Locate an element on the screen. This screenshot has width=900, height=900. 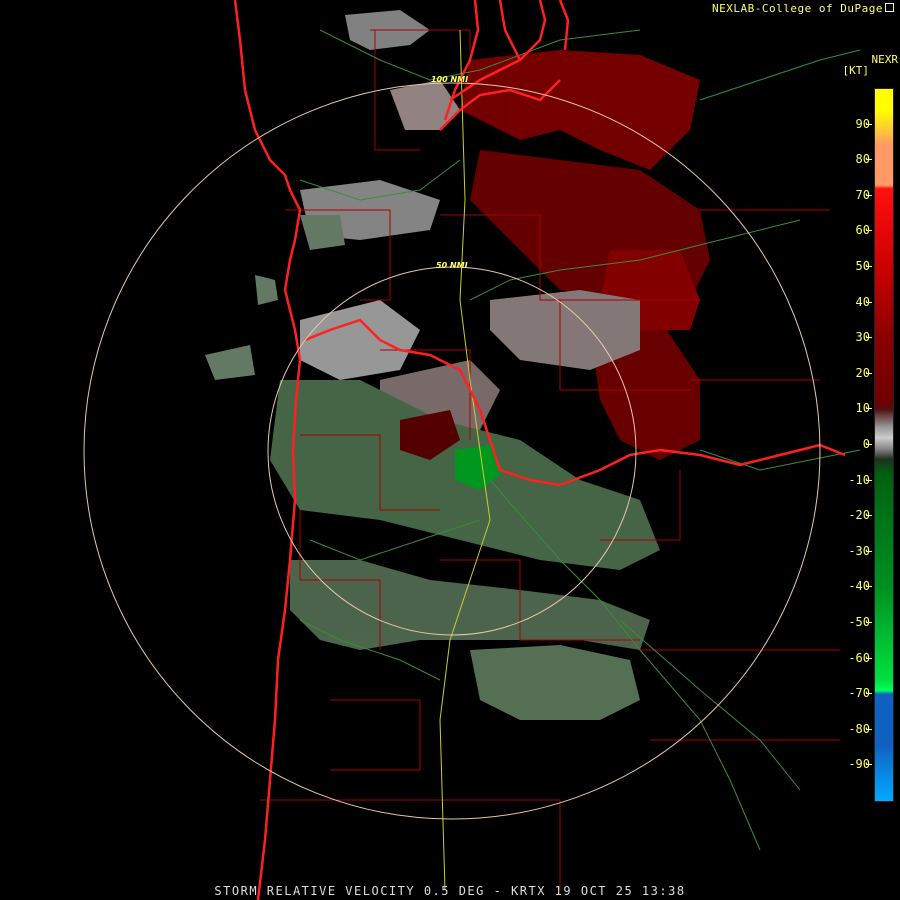
credit-label: NEXLAB-College of DuPage is located at coordinates (803, 8).